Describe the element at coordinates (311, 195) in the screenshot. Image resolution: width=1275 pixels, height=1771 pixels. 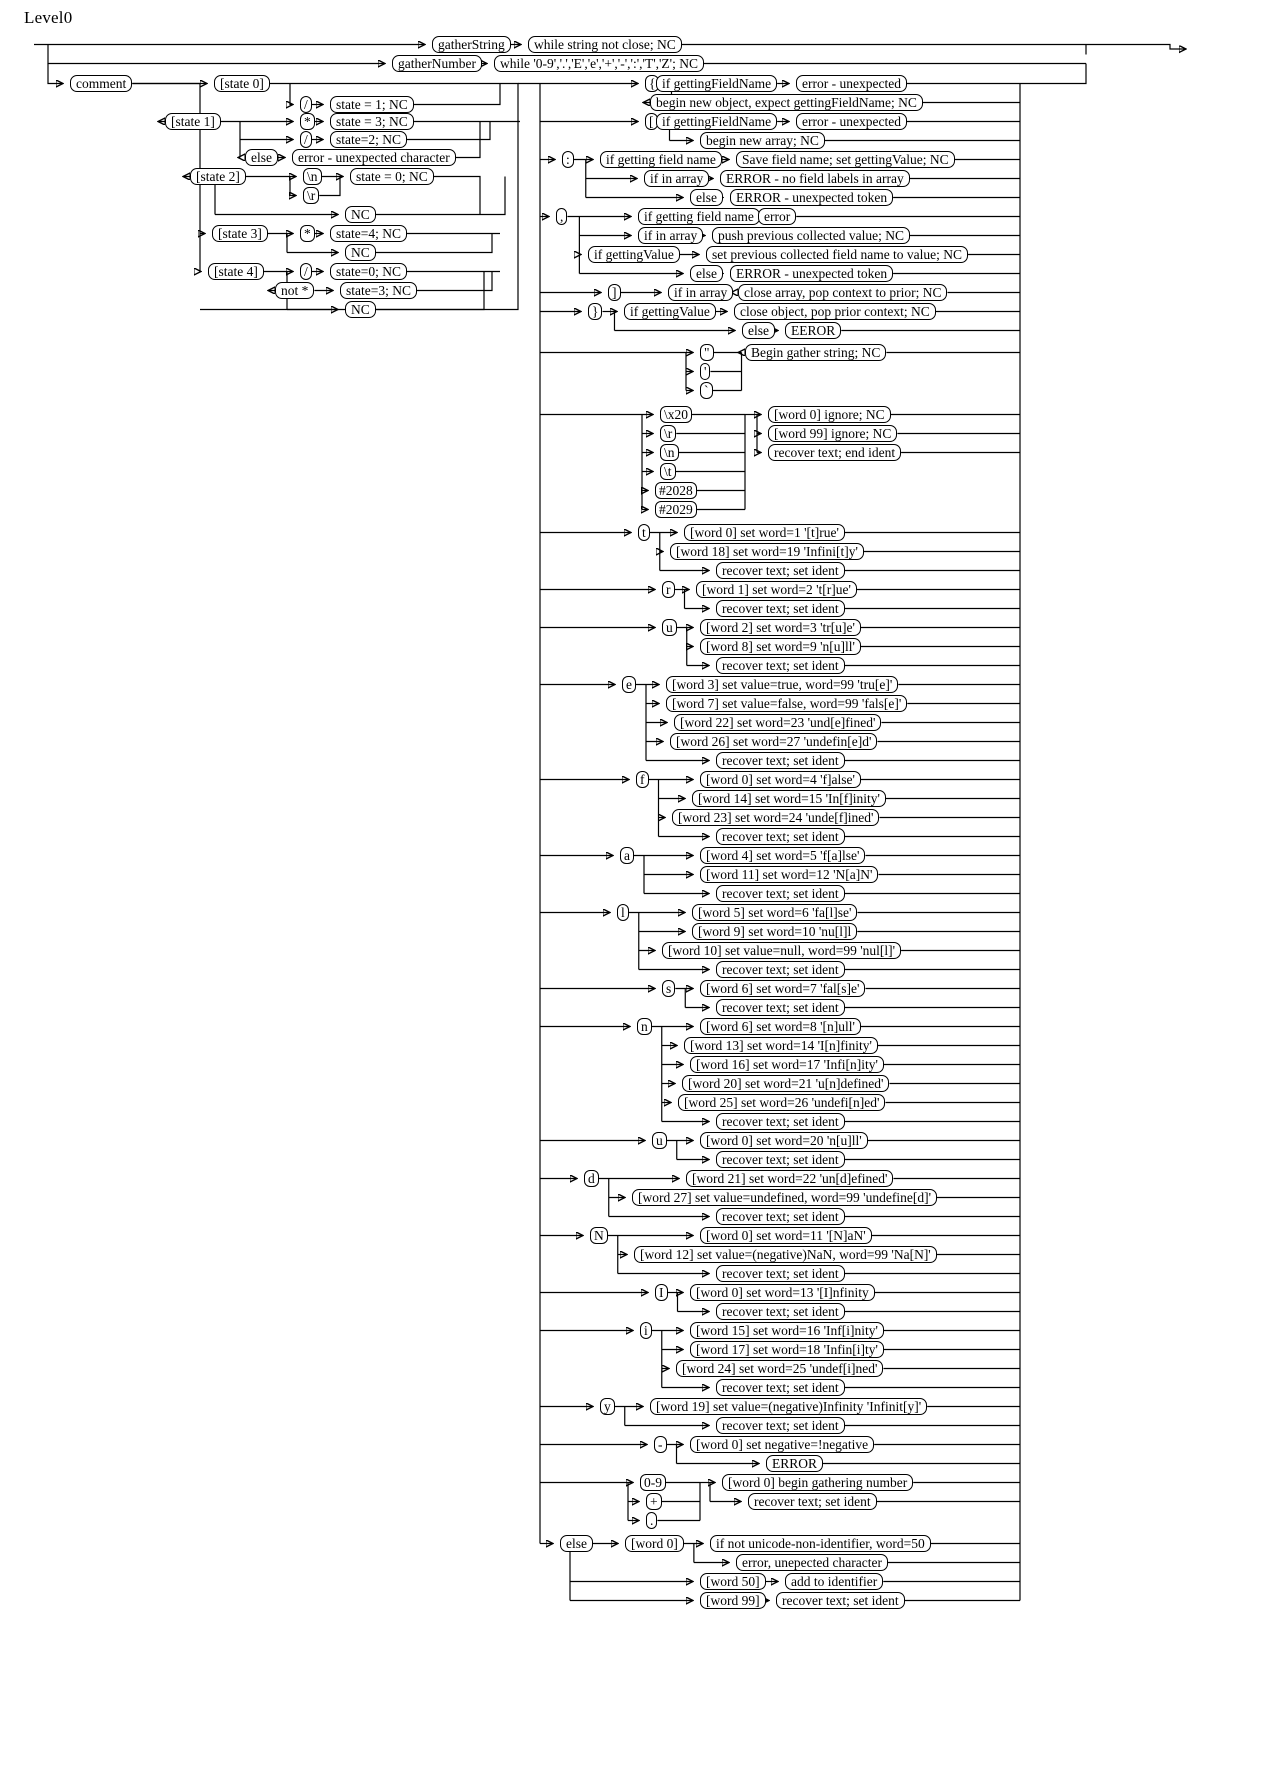
I see `node-state2-token-r: \r` at that location.